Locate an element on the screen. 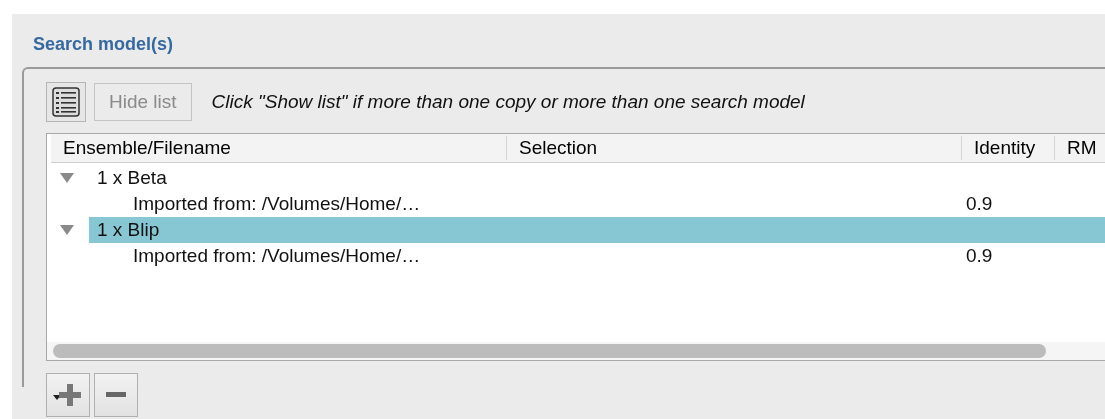 This screenshot has width=1105, height=419. column-header: Ensemble/Filename is located at coordinates (278, 148).